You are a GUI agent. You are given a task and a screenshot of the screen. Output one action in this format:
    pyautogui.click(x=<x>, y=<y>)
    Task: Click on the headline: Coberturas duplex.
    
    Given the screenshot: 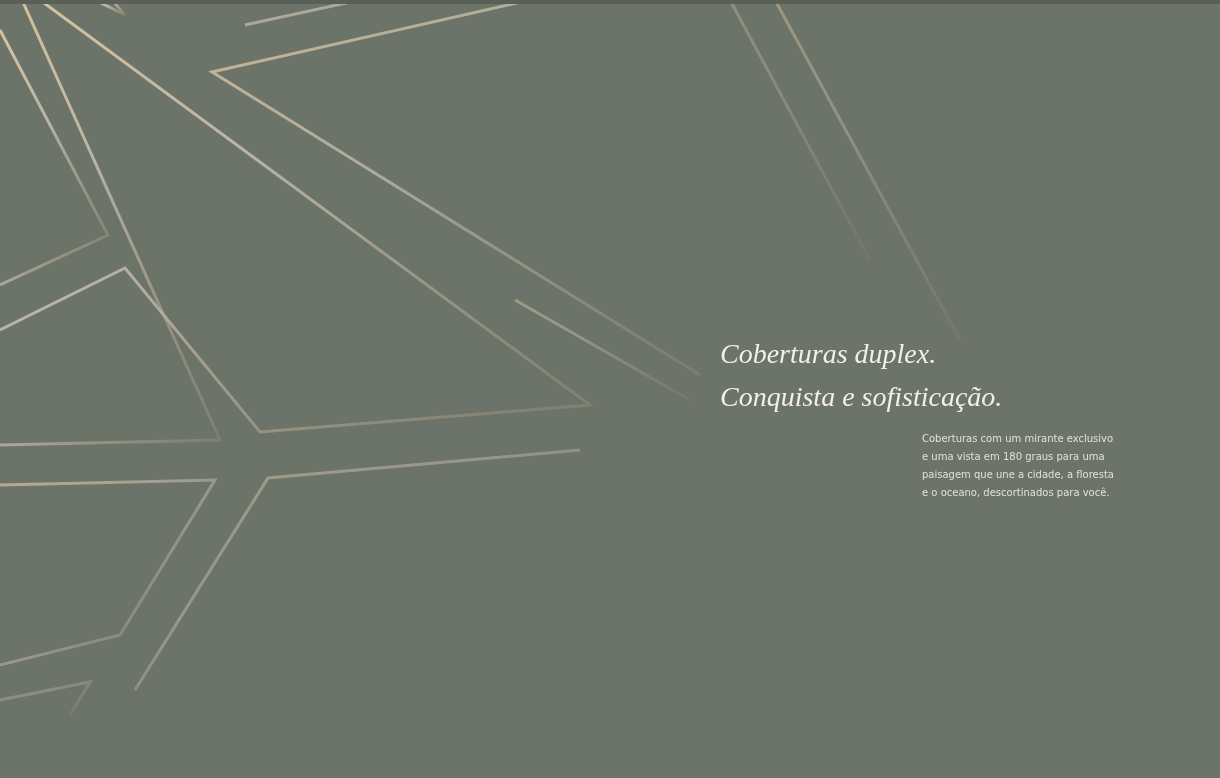 What is the action you would take?
    pyautogui.click(x=829, y=354)
    